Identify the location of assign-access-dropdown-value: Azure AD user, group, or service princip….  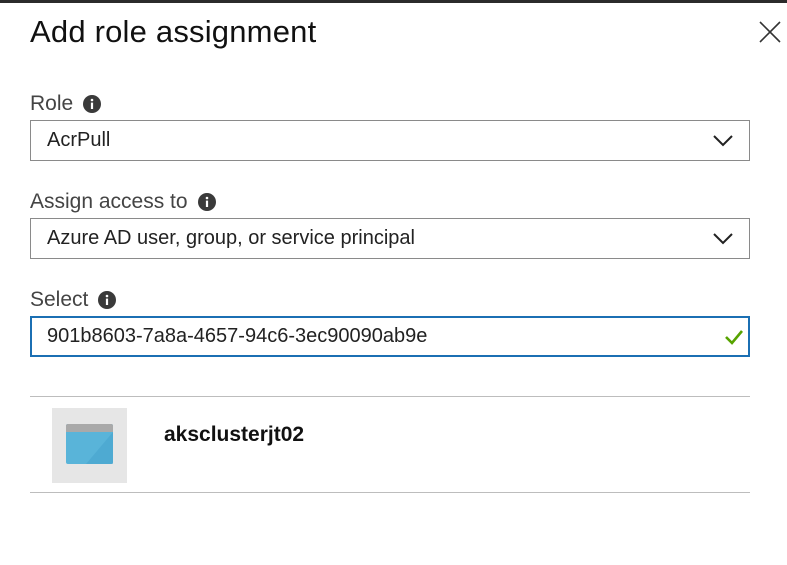
(231, 238).